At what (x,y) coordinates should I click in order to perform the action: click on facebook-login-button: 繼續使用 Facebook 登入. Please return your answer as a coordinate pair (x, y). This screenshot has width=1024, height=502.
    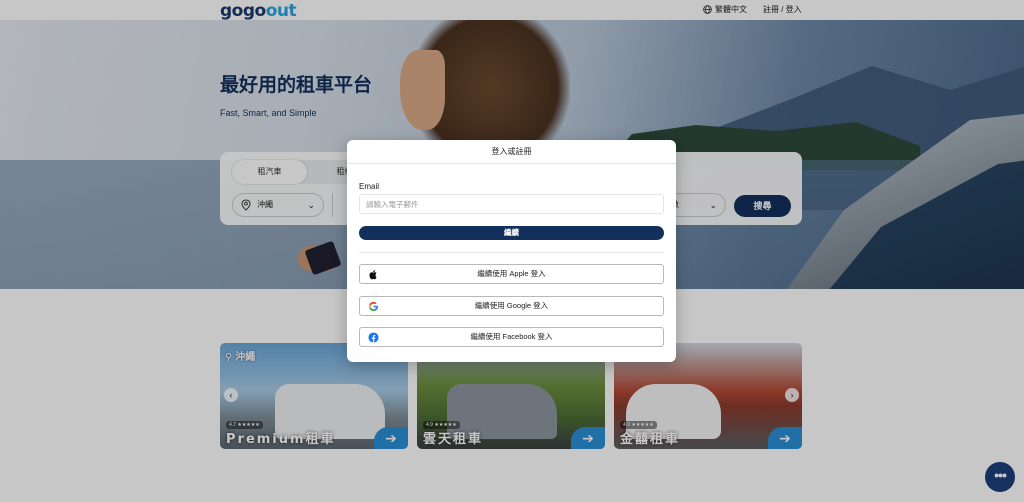
    Looking at the image, I should click on (511, 337).